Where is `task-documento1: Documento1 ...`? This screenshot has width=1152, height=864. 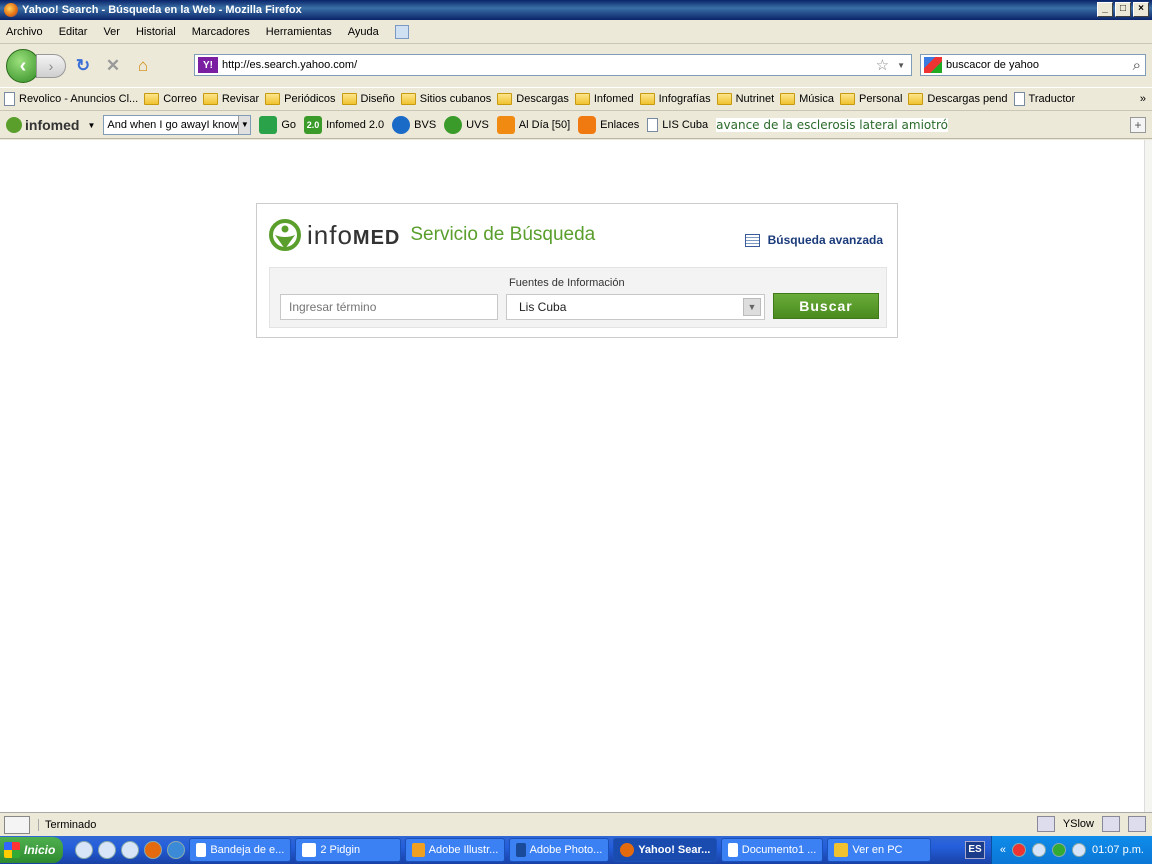 task-documento1: Documento1 ... is located at coordinates (772, 850).